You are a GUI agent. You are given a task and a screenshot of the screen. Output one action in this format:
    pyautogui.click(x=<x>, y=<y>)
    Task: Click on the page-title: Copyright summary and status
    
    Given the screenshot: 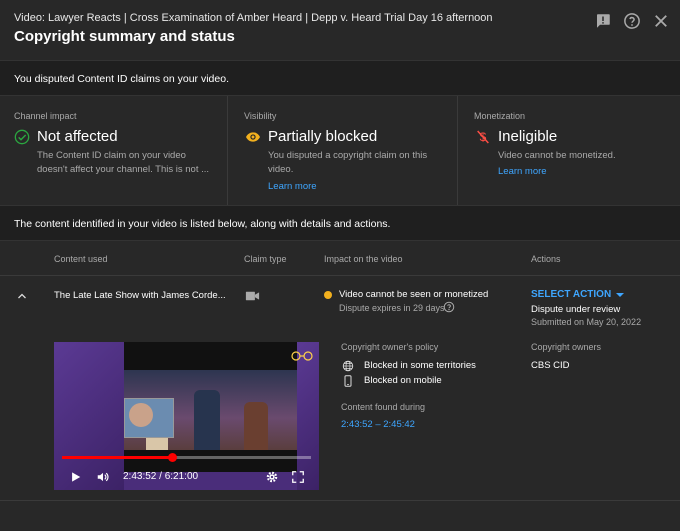 What is the action you would take?
    pyautogui.click(x=124, y=36)
    